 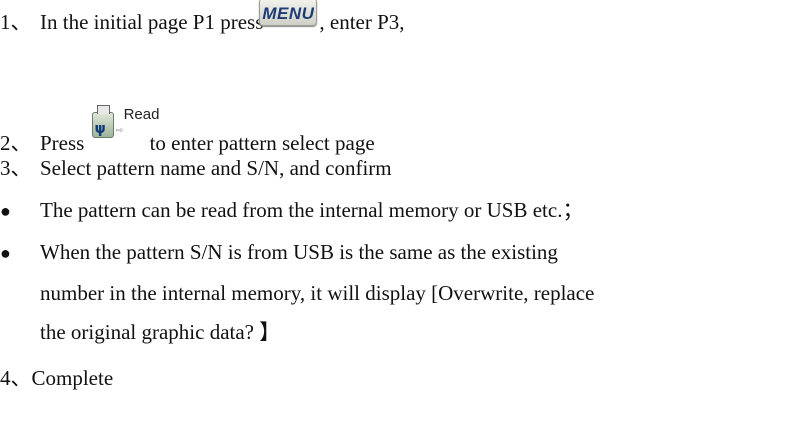 What do you see at coordinates (119, 131) in the screenshot?
I see `arrow-icon: ⇨` at bounding box center [119, 131].